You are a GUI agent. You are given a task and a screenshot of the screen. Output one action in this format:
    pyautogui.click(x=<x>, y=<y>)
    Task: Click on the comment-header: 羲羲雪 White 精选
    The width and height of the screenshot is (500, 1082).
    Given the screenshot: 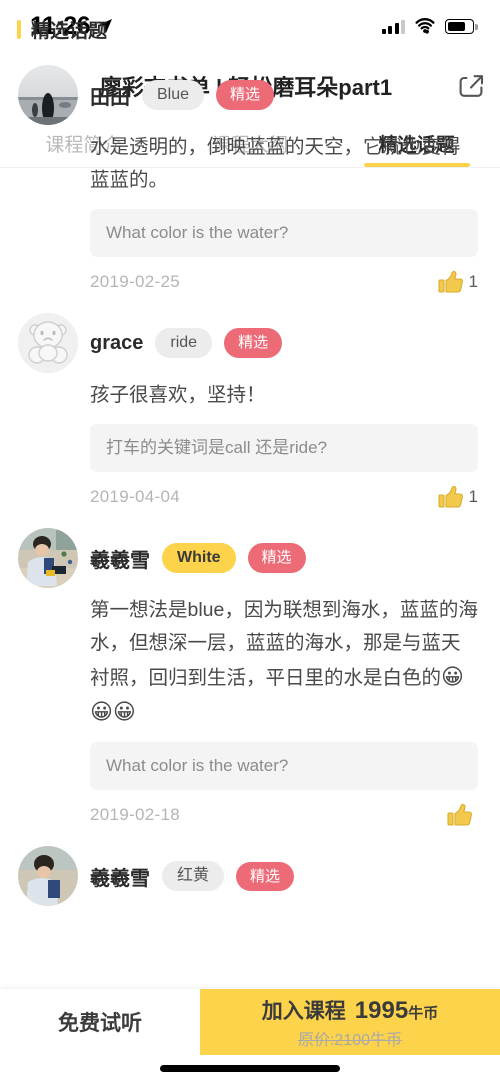 What is the action you would take?
    pyautogui.click(x=248, y=558)
    